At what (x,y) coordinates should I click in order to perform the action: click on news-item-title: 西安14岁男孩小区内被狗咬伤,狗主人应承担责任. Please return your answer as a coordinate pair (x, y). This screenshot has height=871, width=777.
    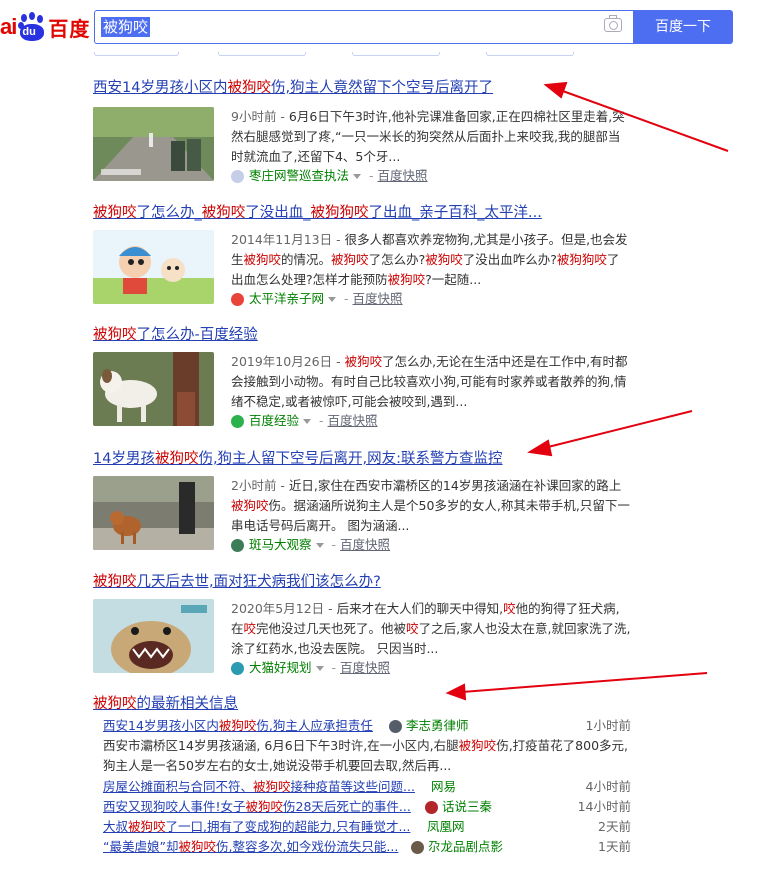
    Looking at the image, I should click on (238, 726).